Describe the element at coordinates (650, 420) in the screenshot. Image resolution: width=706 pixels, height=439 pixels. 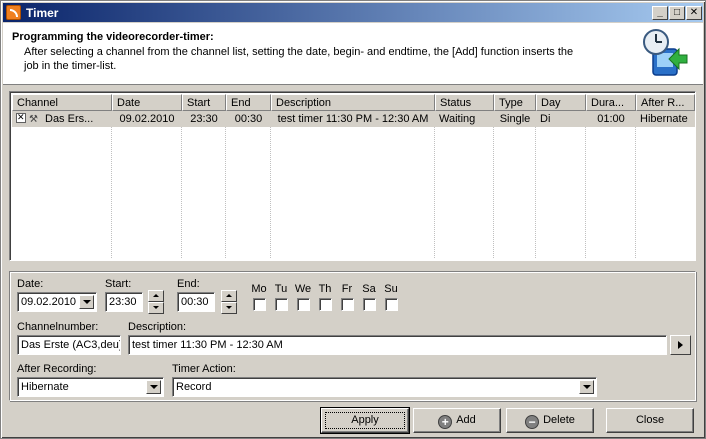
I see `close-button: Close` at that location.